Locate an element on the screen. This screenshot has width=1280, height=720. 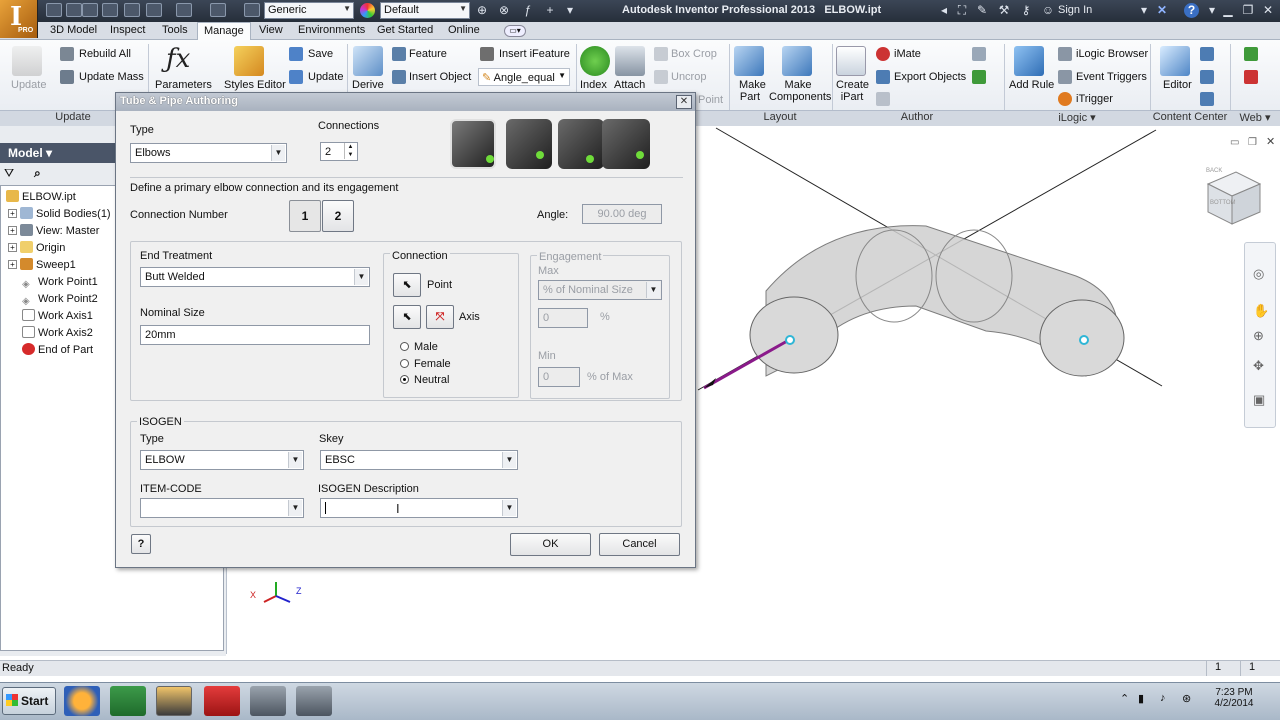
tab-tools: Tools is located at coordinates (175, 31).